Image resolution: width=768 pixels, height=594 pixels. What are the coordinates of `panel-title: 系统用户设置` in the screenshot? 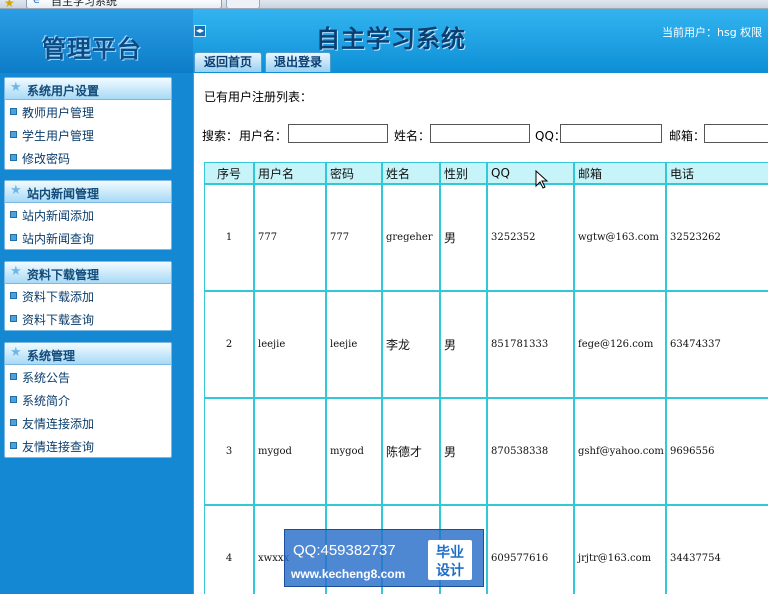 It's located at (63, 91).